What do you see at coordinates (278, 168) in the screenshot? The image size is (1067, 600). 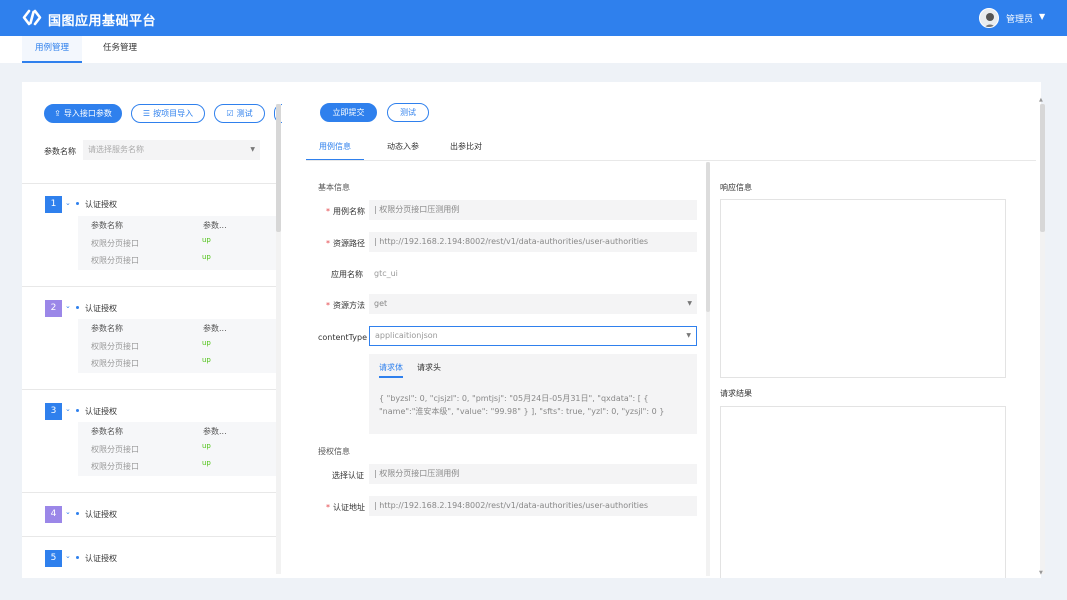 I see `left-scrollbar-thumb` at bounding box center [278, 168].